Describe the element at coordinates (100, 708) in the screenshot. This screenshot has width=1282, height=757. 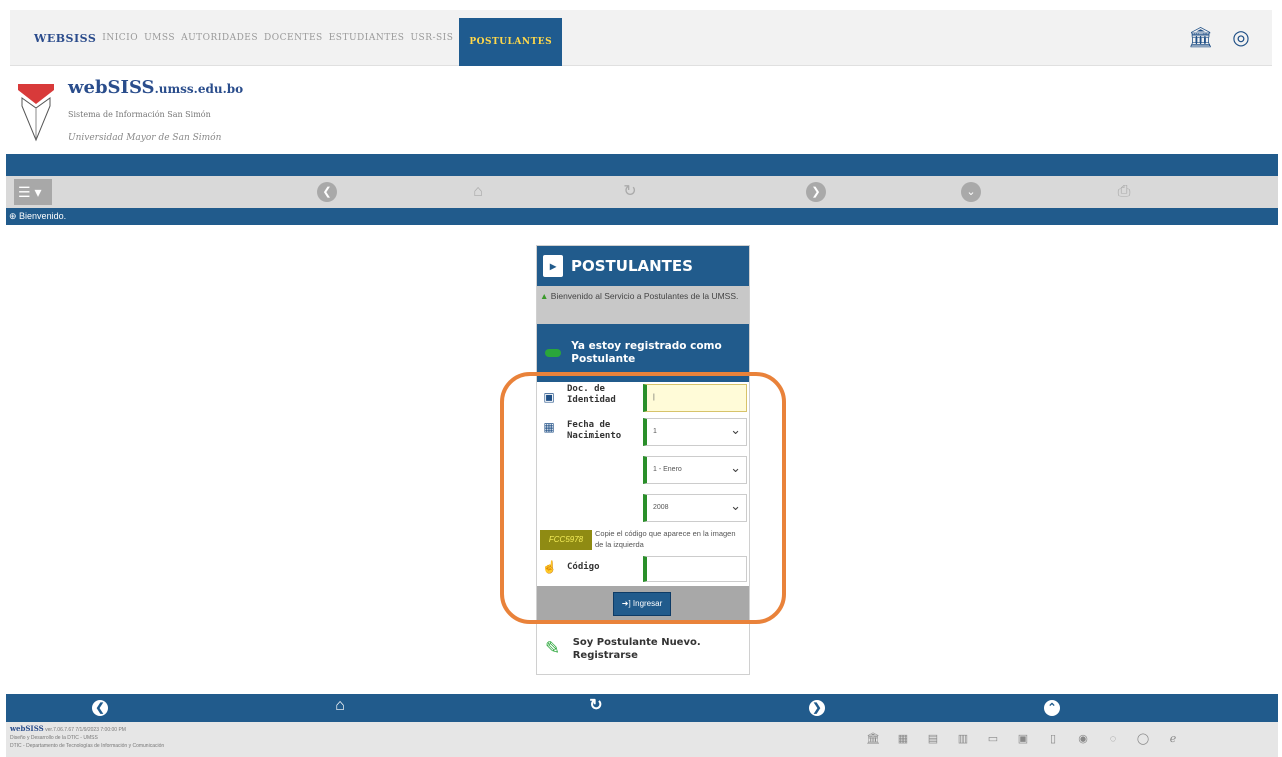
I see `footer-back-icon: ❮` at that location.